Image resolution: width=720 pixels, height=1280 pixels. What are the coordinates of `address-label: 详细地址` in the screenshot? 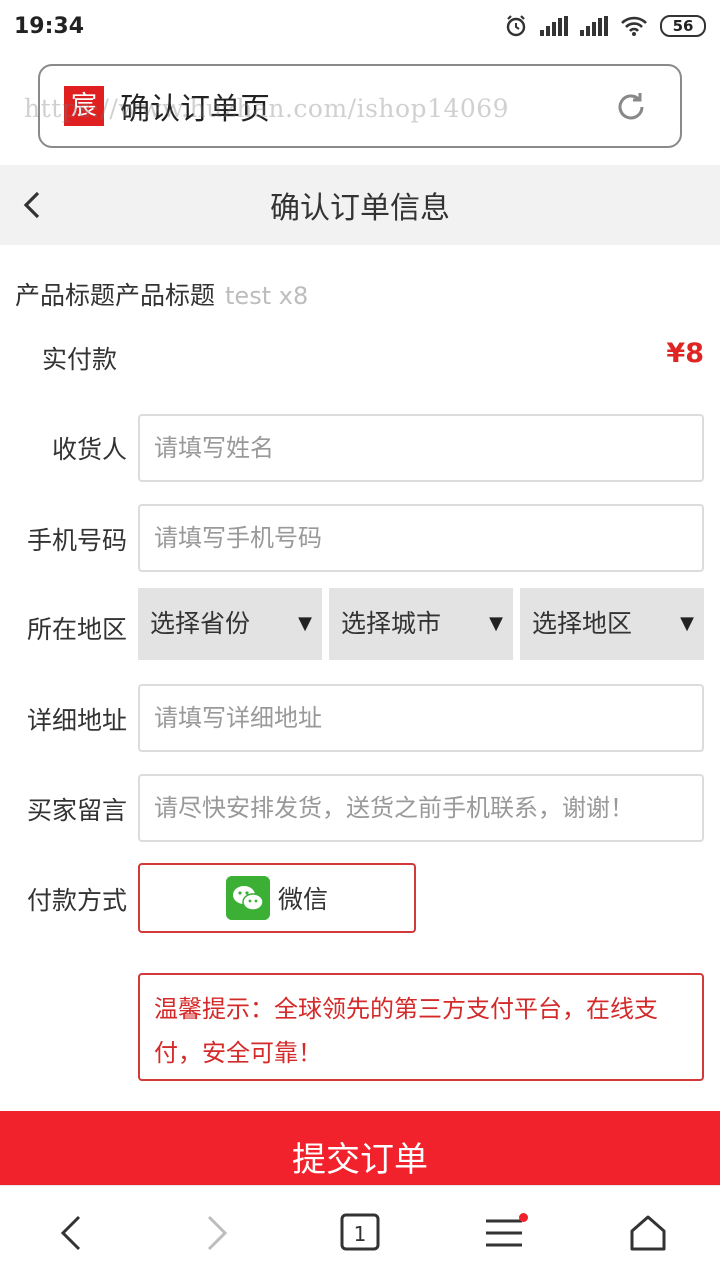 It's located at (76, 720).